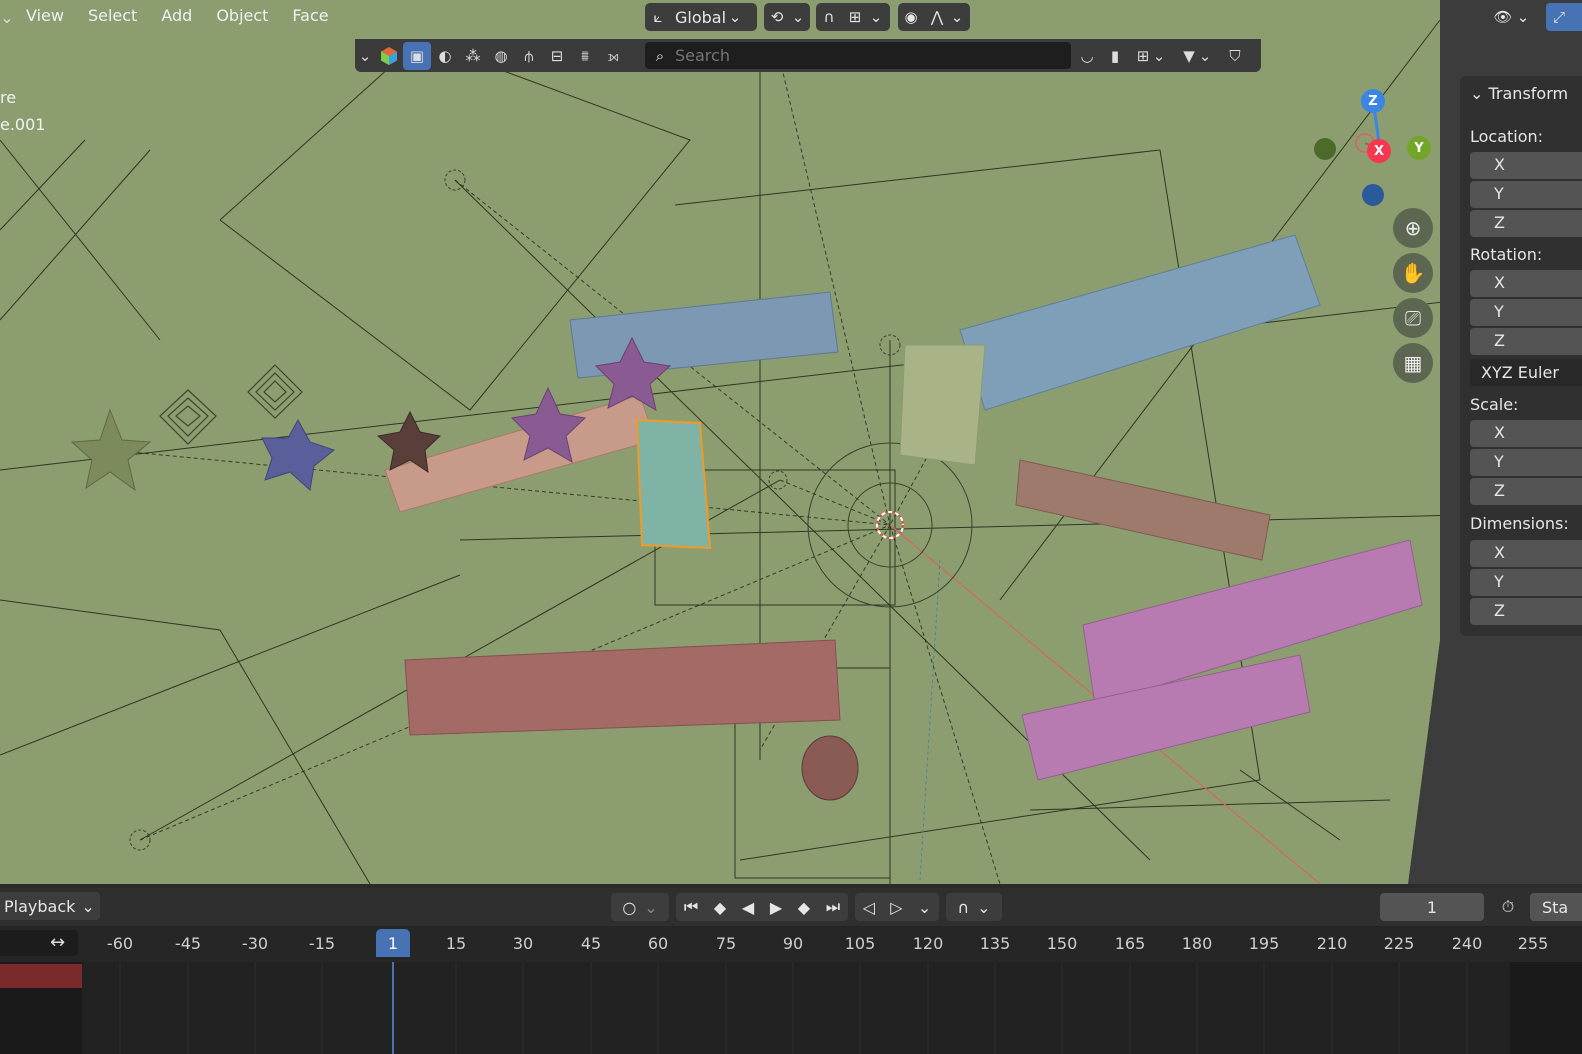 This screenshot has height=1054, width=1582. What do you see at coordinates (445, 56) in the screenshot?
I see `shading-solid-icon: ◐` at bounding box center [445, 56].